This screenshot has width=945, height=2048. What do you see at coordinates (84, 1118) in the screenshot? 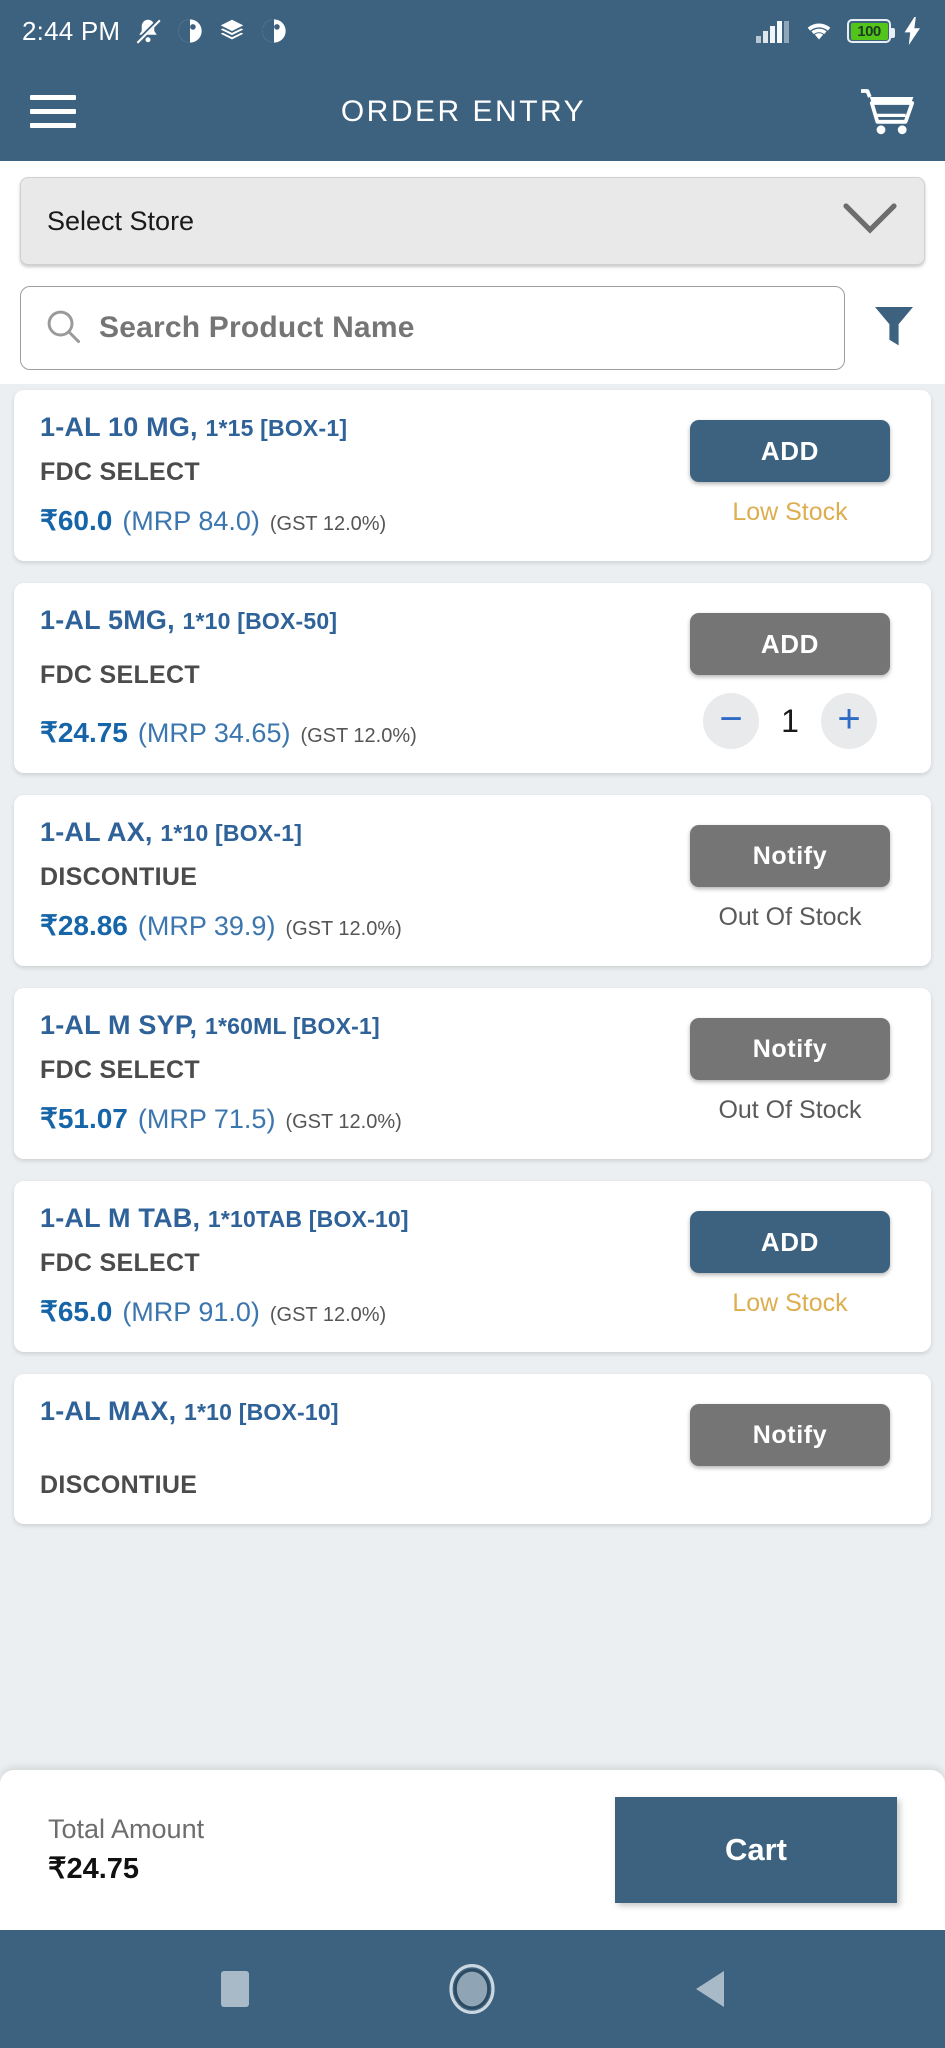
I see `product-rate: ₹51.07` at bounding box center [84, 1118].